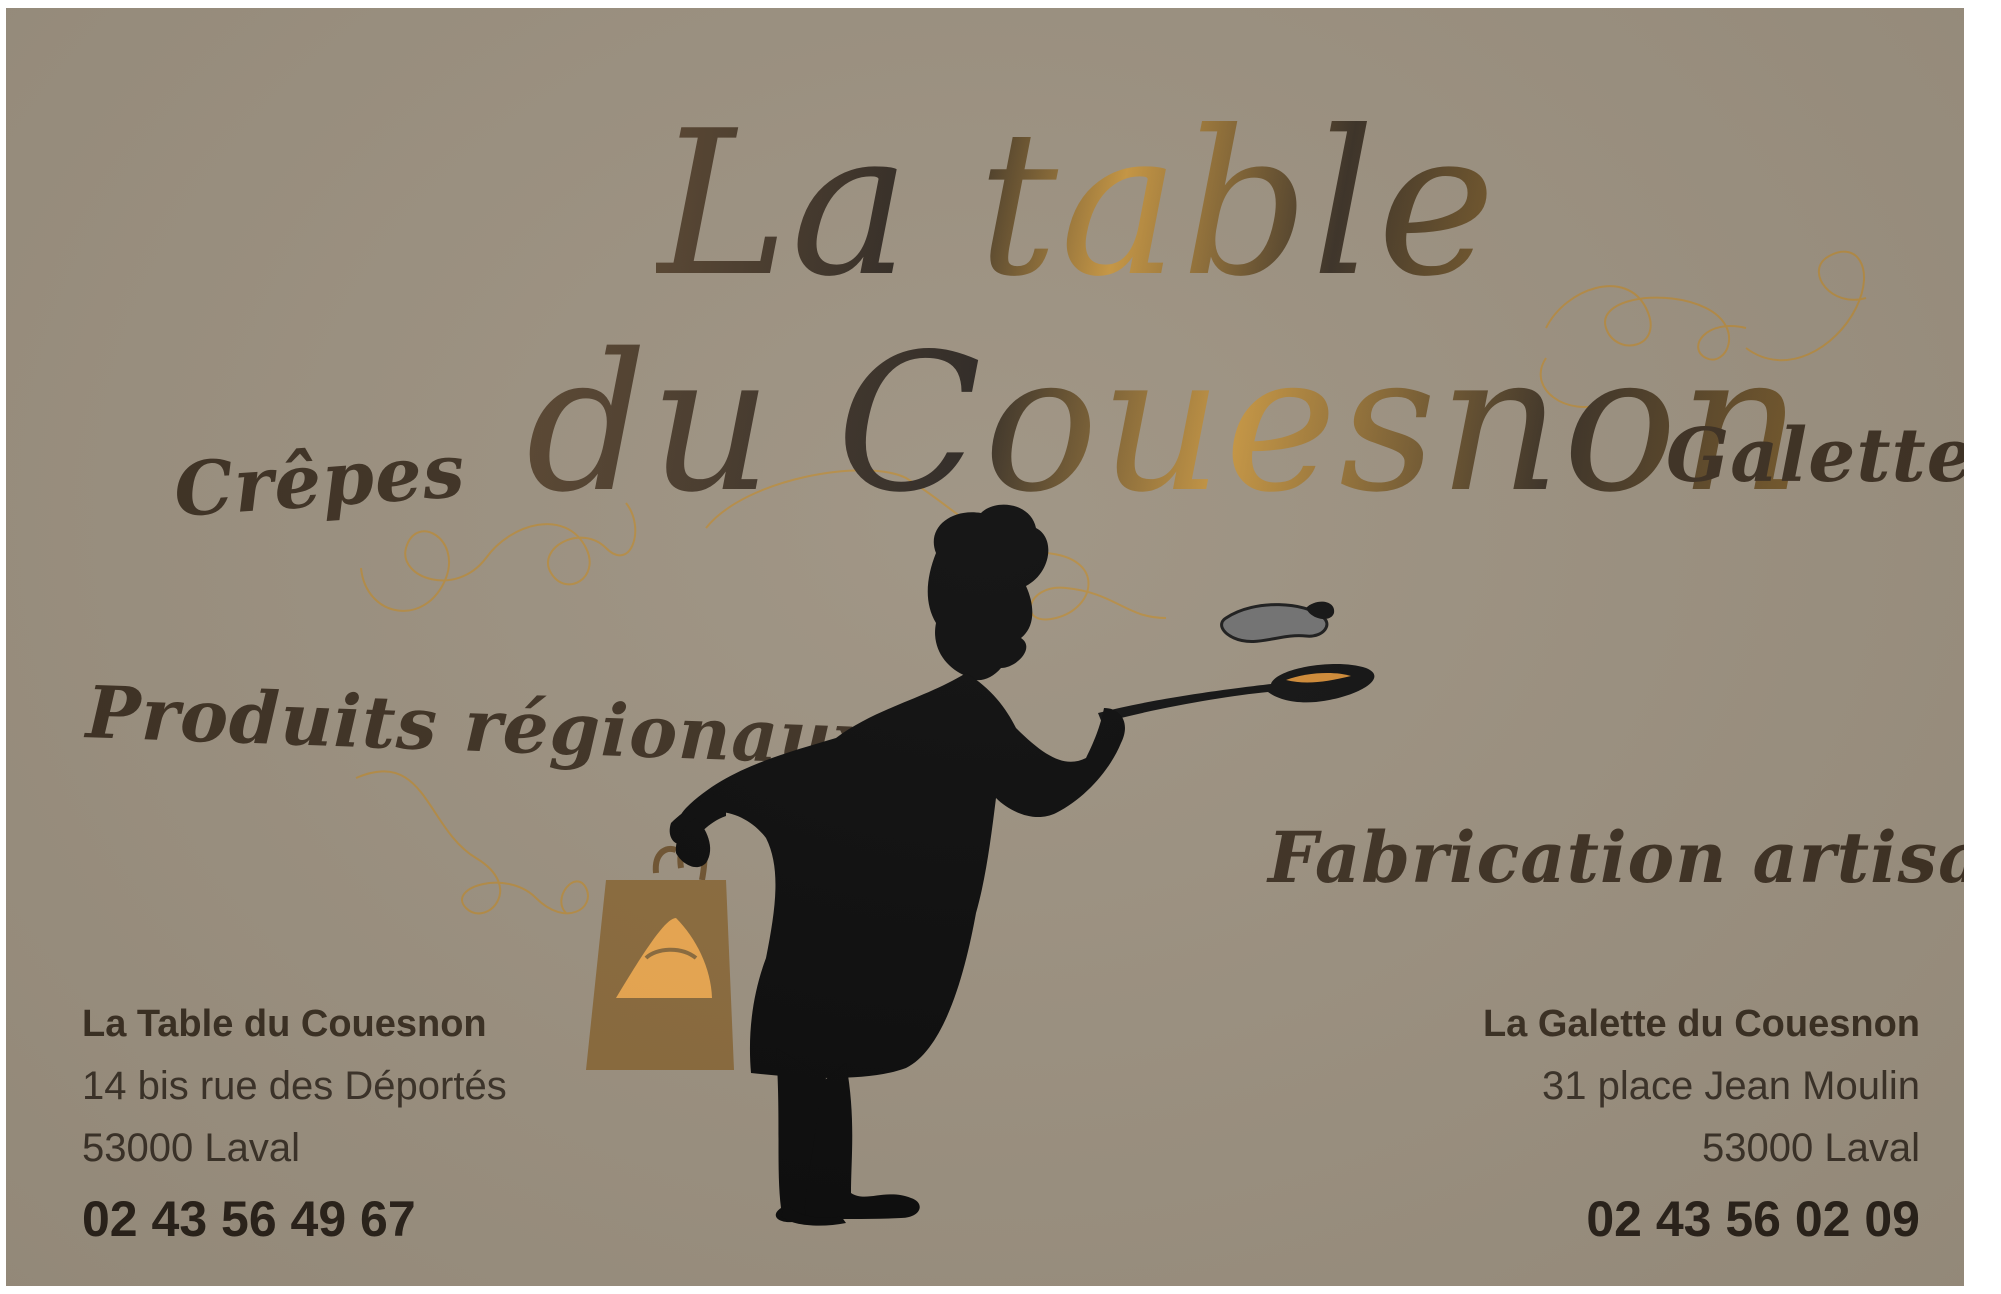 This screenshot has width=2001, height=1294. I want to click on phone-right: 02 43 56 02 09, so click(1753, 1219).